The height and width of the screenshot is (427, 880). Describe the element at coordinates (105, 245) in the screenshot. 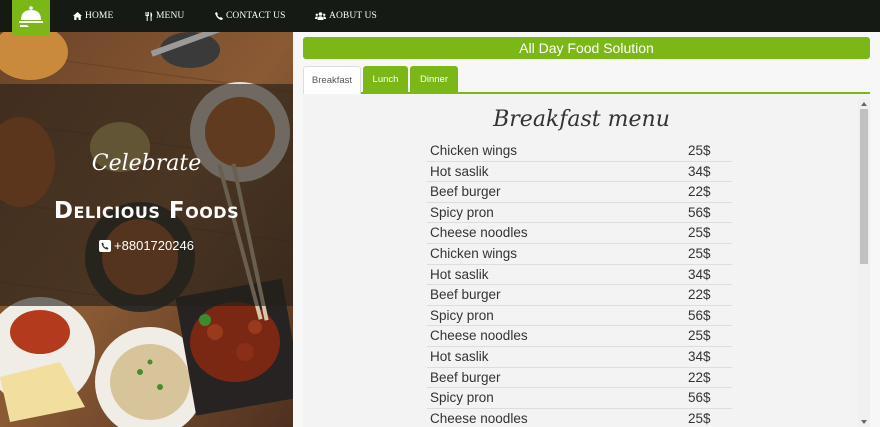

I see `phone-square-icon` at that location.